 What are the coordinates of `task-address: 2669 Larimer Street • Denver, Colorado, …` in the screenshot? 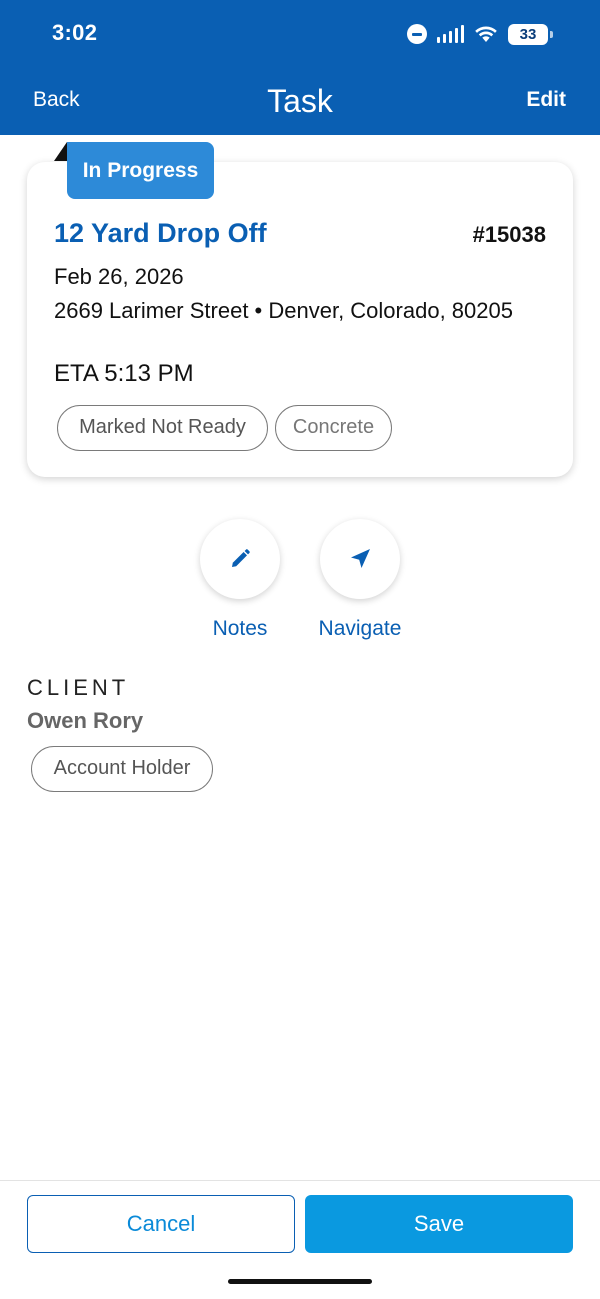 It's located at (283, 310).